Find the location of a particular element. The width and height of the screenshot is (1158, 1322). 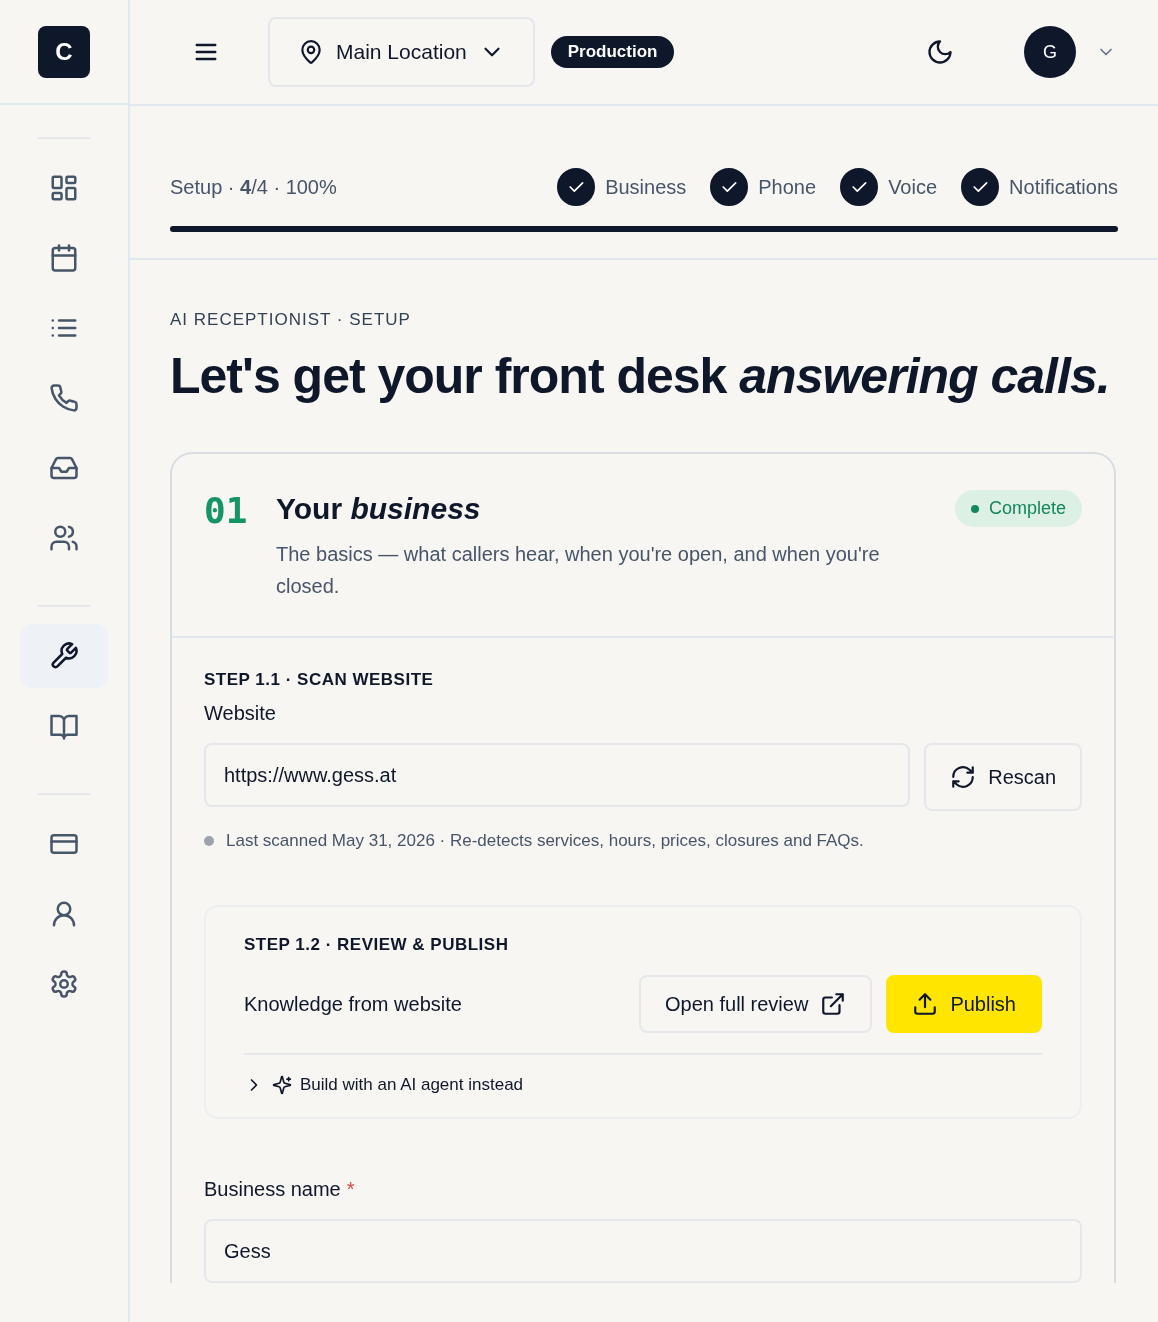

status-dot is located at coordinates (209, 841).